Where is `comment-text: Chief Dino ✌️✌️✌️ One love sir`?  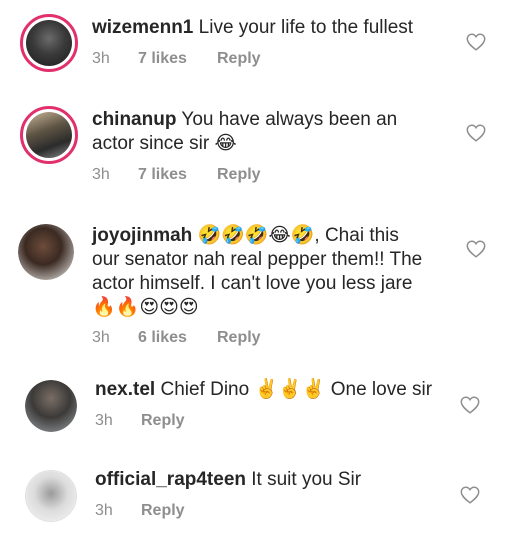
comment-text: Chief Dino ✌️✌️✌️ One love sir is located at coordinates (296, 389).